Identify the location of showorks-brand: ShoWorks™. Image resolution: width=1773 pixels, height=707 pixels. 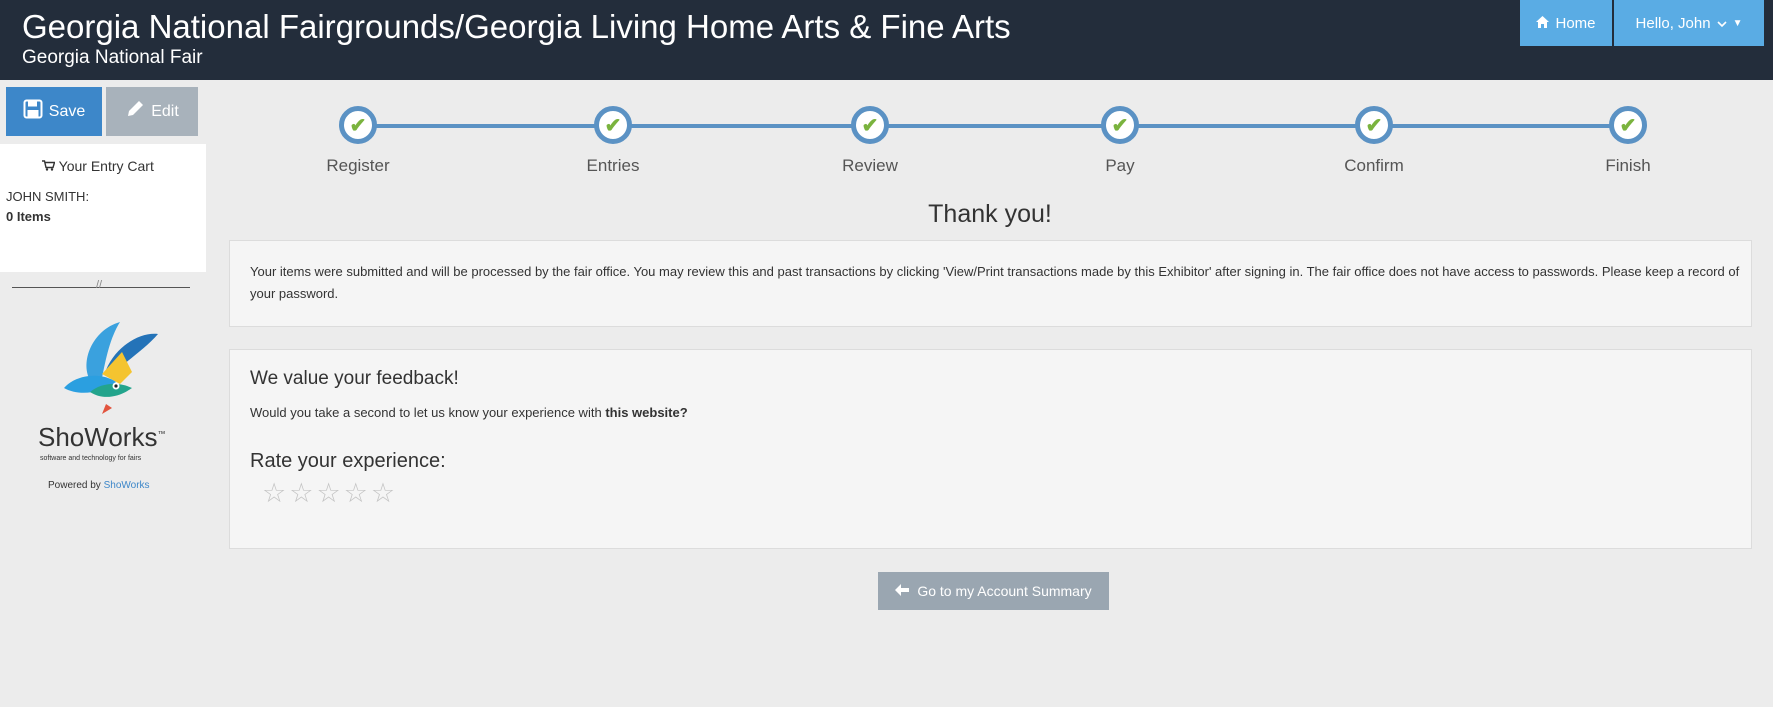
(101, 437).